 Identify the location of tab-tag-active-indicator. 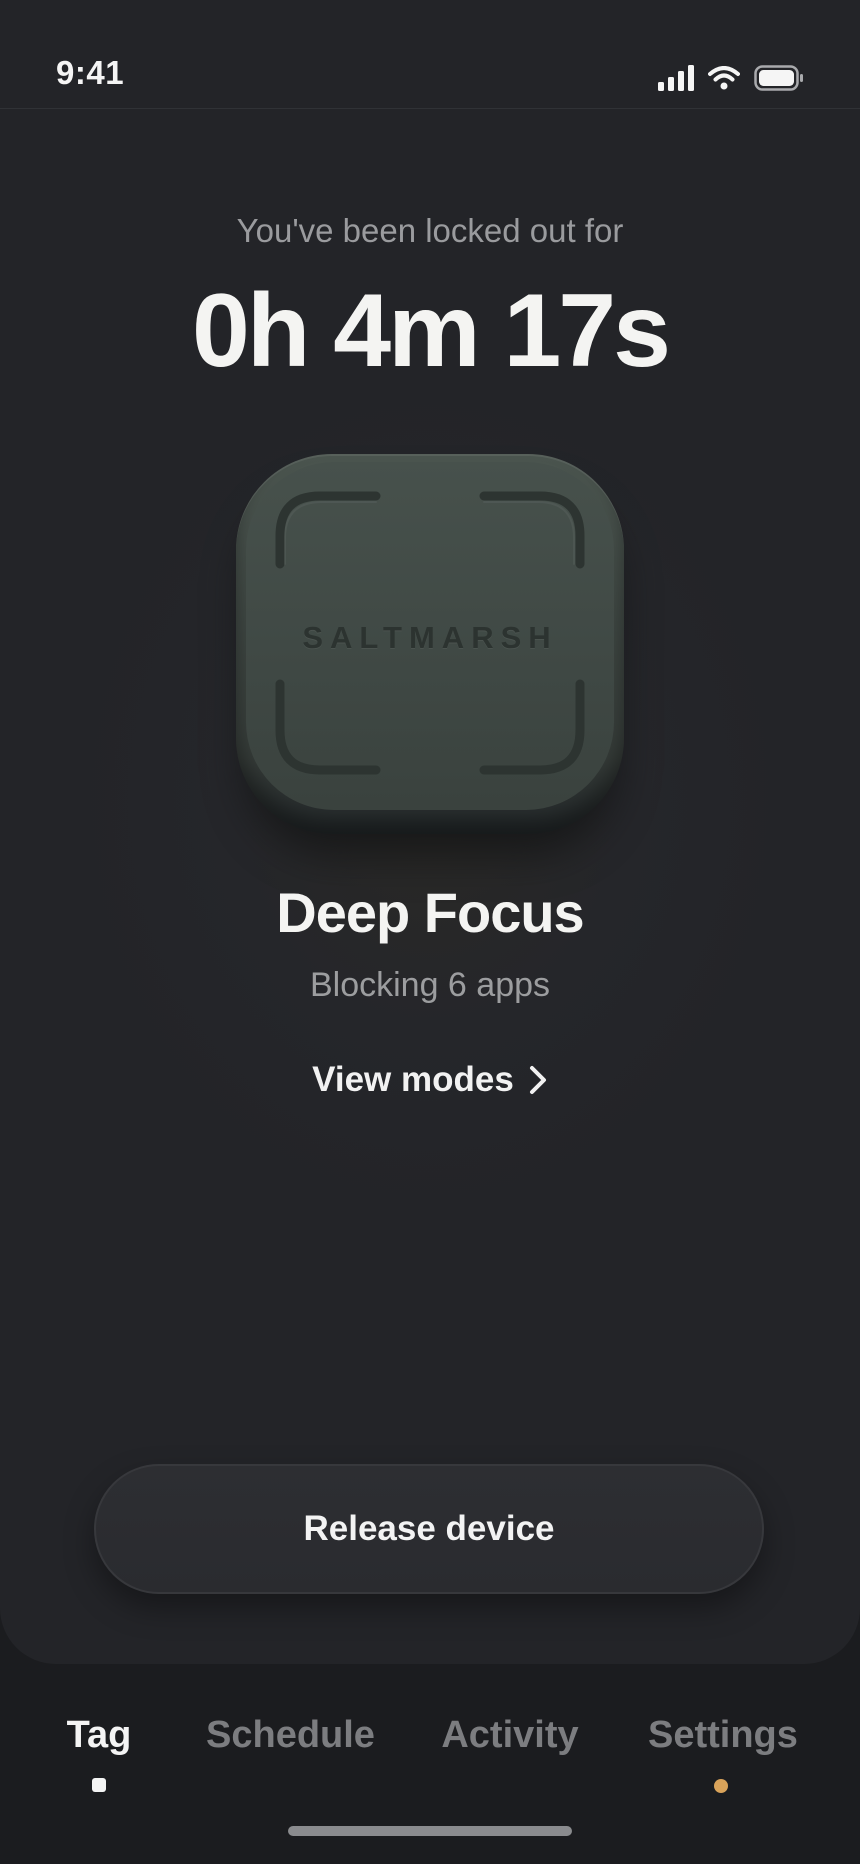
(99, 1787).